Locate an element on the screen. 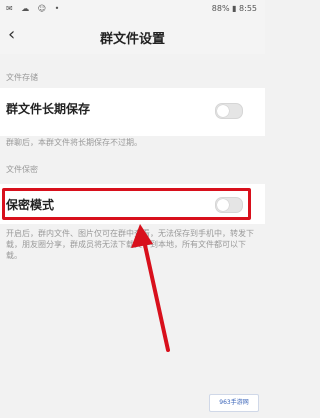  watermark-logo: 963手游网 is located at coordinates (234, 403).